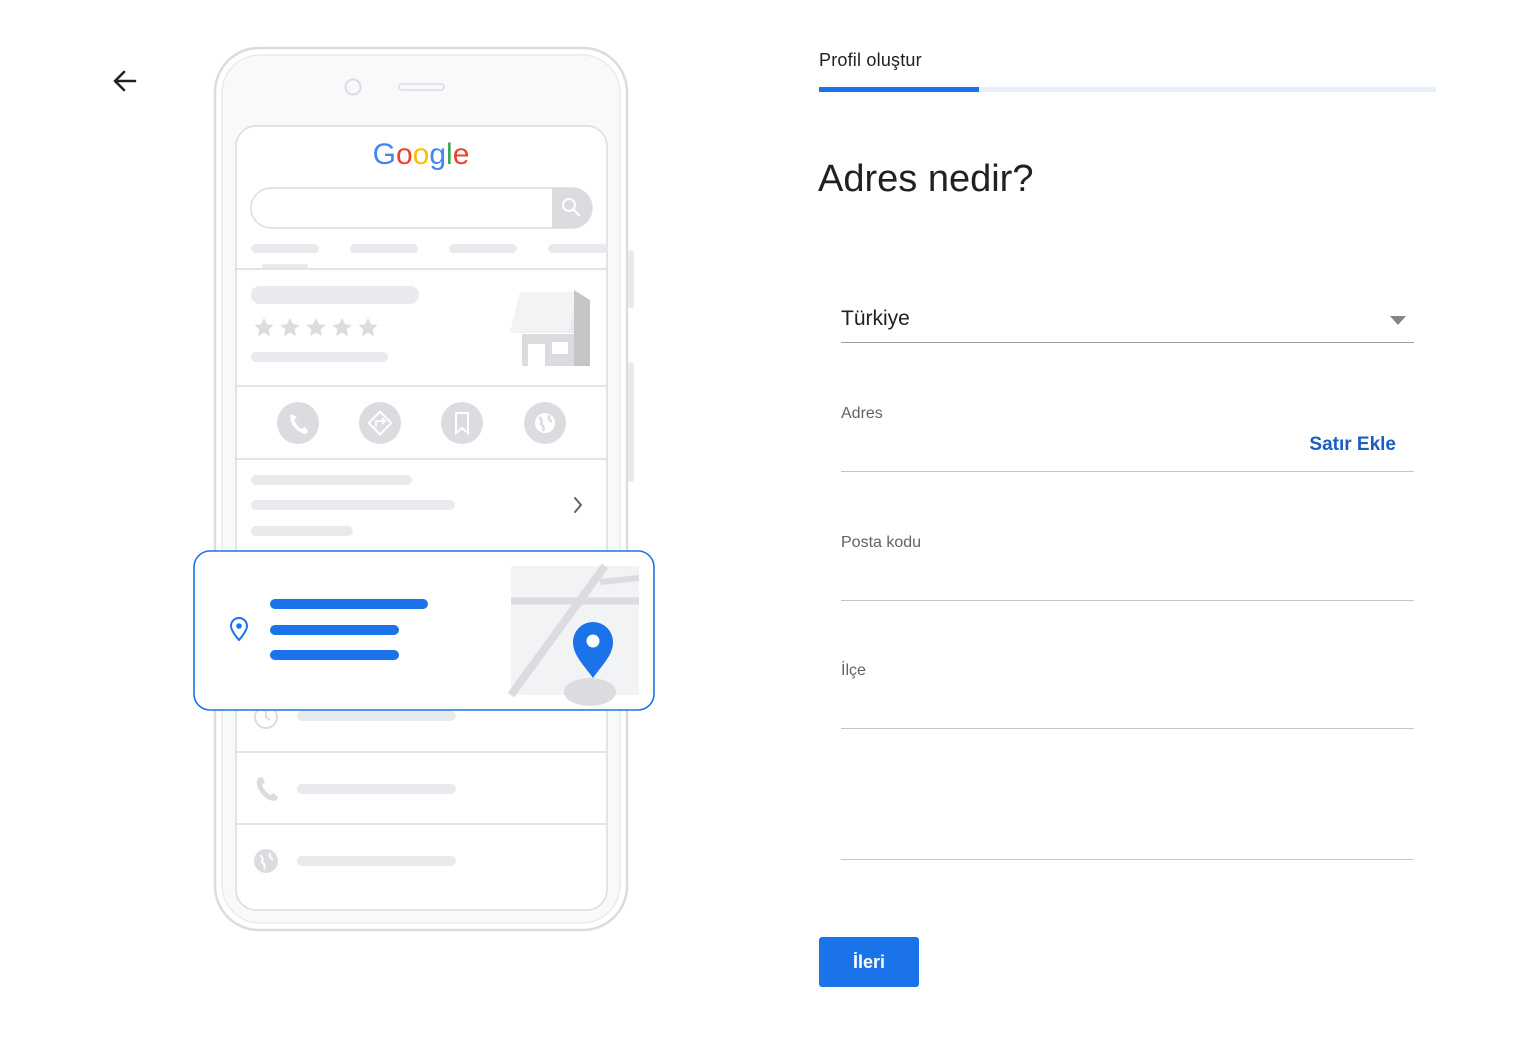 This screenshot has width=1536, height=1038. I want to click on postal-code-label: Posta kodu, so click(881, 542).